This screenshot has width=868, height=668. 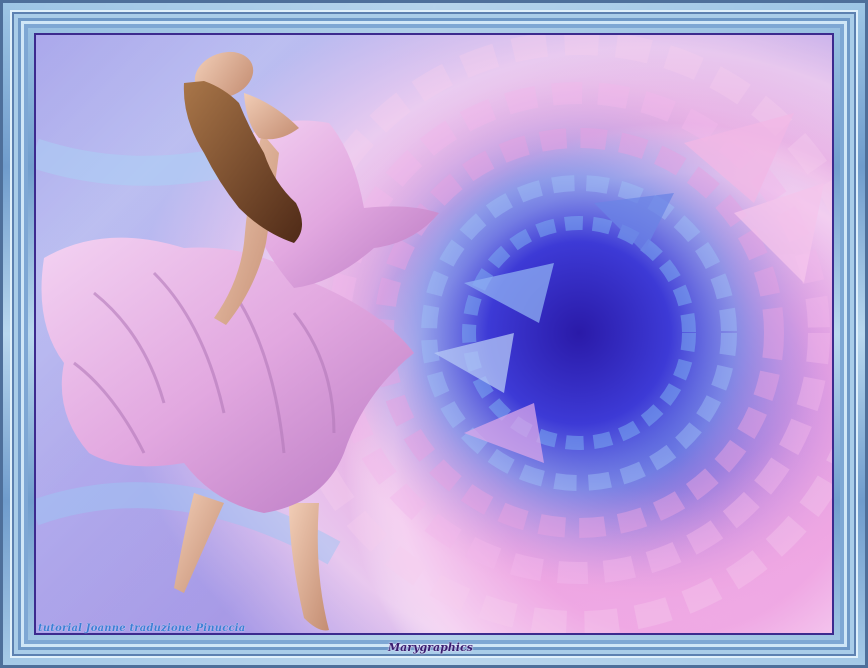 I want to click on artist-signature: Marygraphics, so click(x=430, y=647).